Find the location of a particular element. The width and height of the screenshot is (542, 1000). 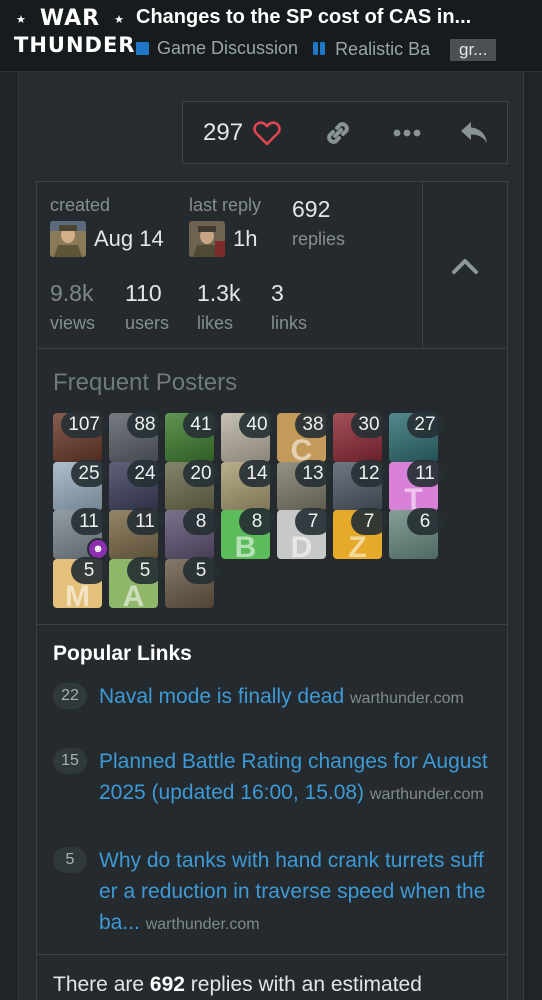

poster-post-count: 6 is located at coordinates (425, 521).